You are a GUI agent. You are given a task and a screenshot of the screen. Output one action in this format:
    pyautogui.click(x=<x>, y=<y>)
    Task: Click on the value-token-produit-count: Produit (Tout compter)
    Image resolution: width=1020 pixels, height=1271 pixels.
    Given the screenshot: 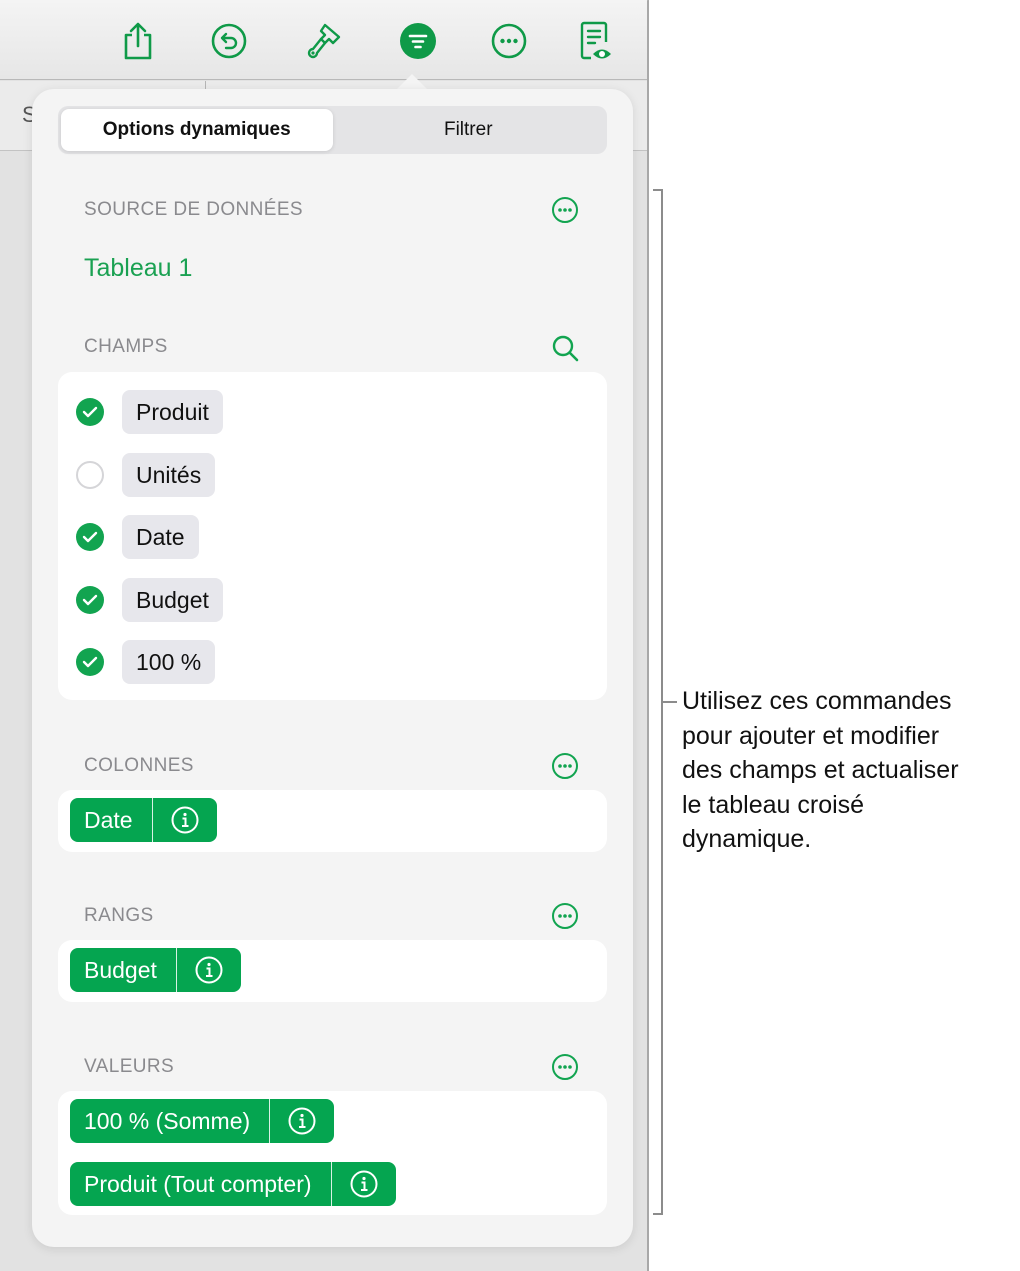 What is the action you would take?
    pyautogui.click(x=233, y=1184)
    